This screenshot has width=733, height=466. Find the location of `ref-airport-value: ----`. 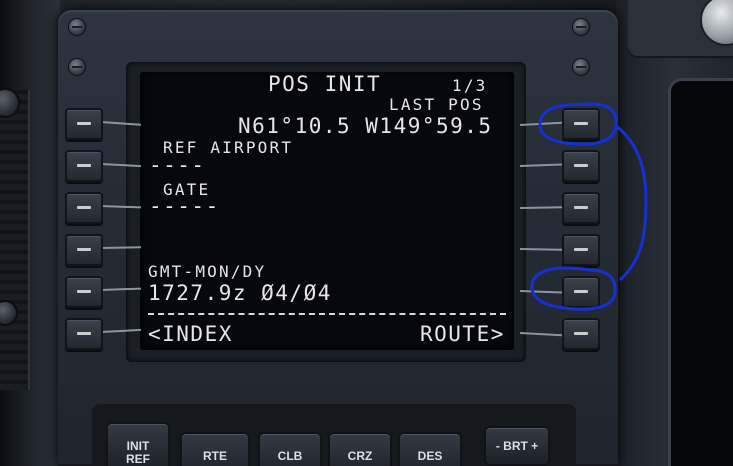

ref-airport-value: ---- is located at coordinates (177, 165).